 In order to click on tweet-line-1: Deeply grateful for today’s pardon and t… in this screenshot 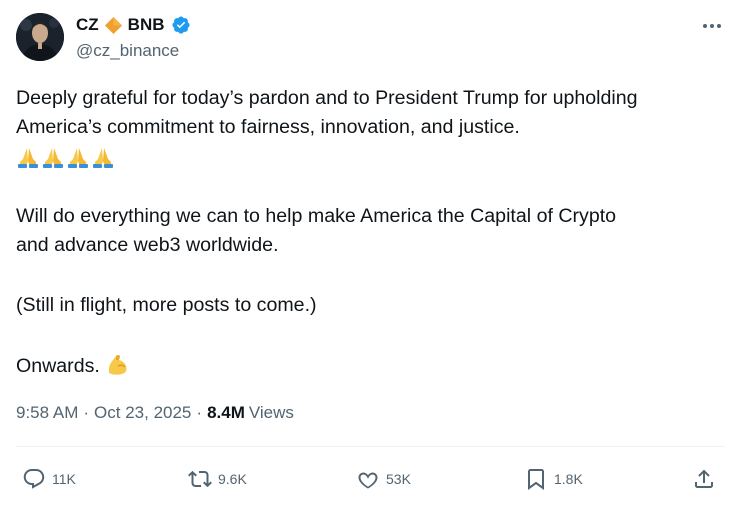, I will do `click(327, 98)`.